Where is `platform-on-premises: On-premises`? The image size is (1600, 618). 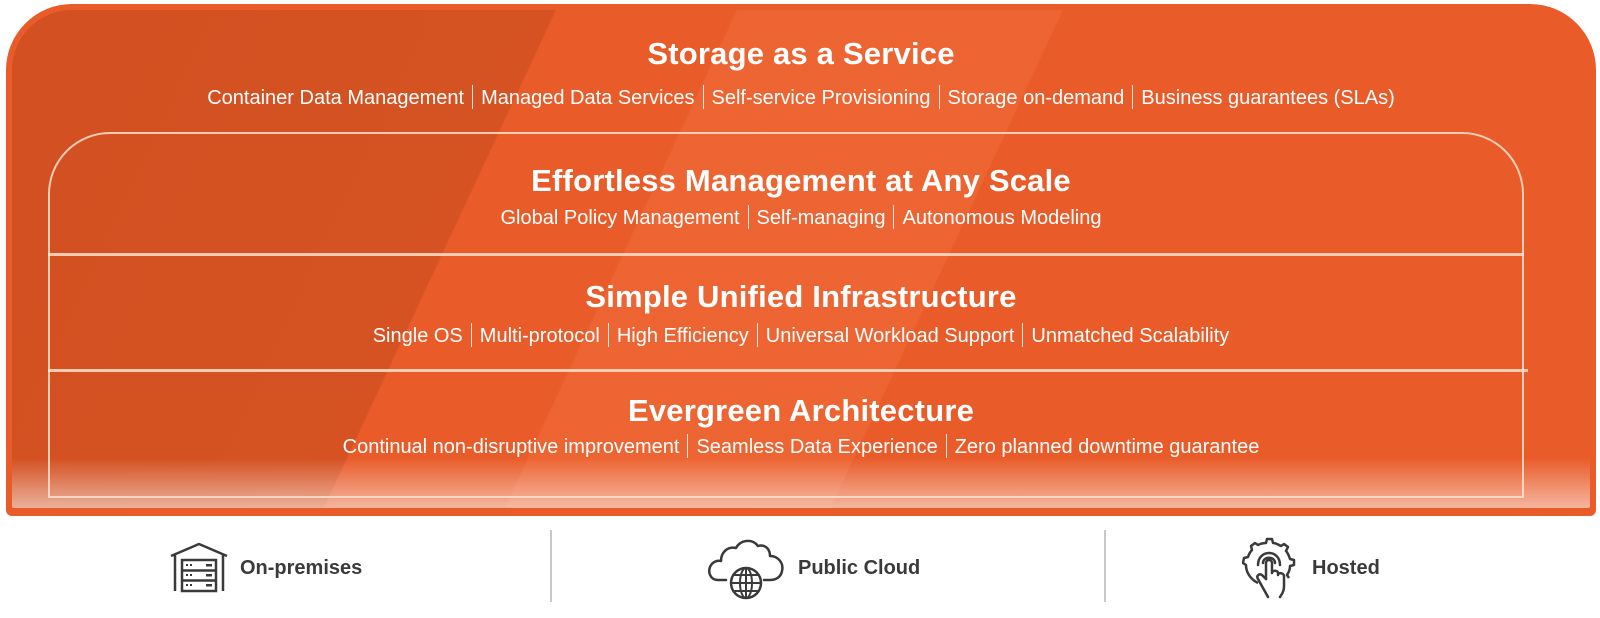 platform-on-premises: On-premises is located at coordinates (265, 568).